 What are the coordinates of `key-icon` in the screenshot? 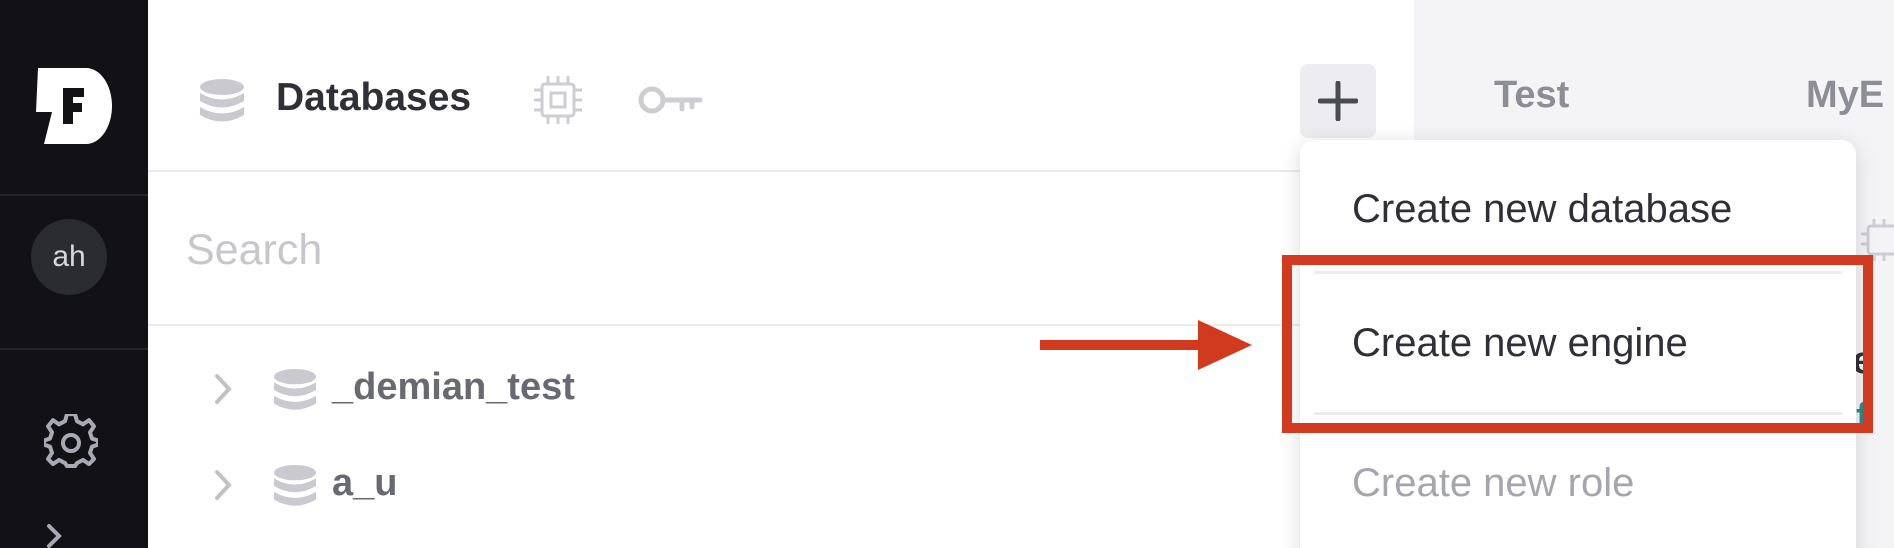 It's located at (671, 100).